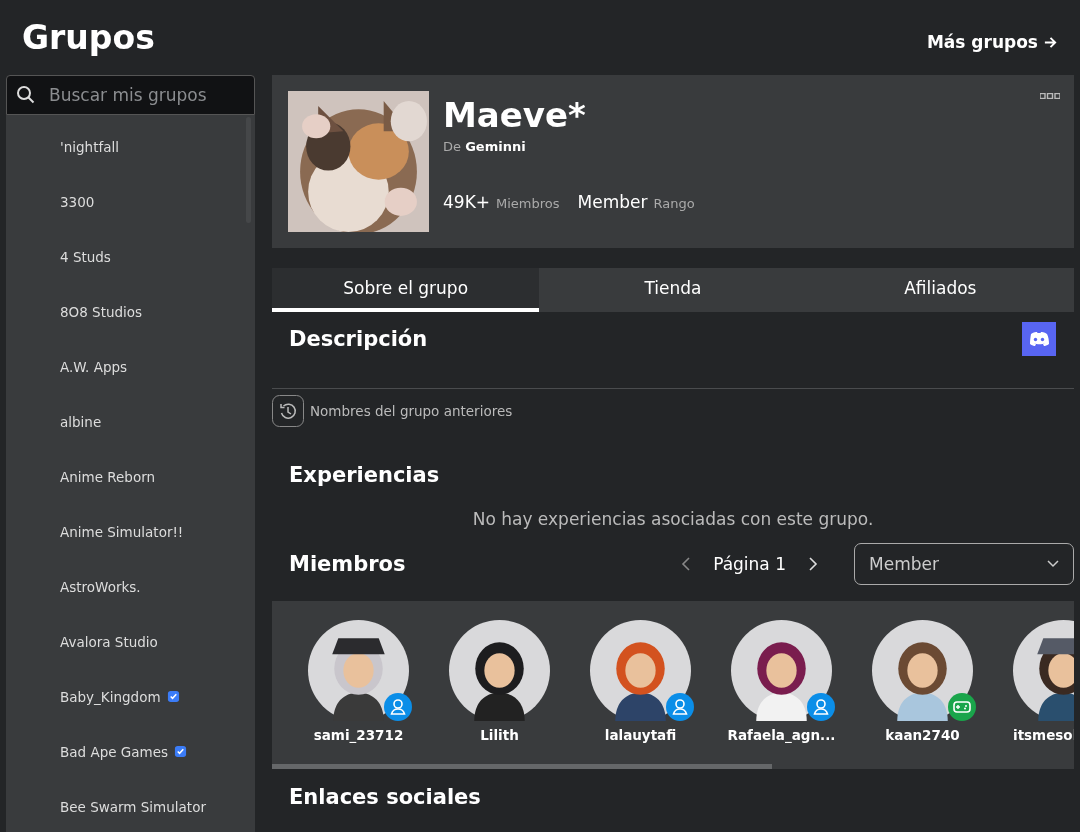  I want to click on group-list-item: Bad Ape Games, so click(130, 751).